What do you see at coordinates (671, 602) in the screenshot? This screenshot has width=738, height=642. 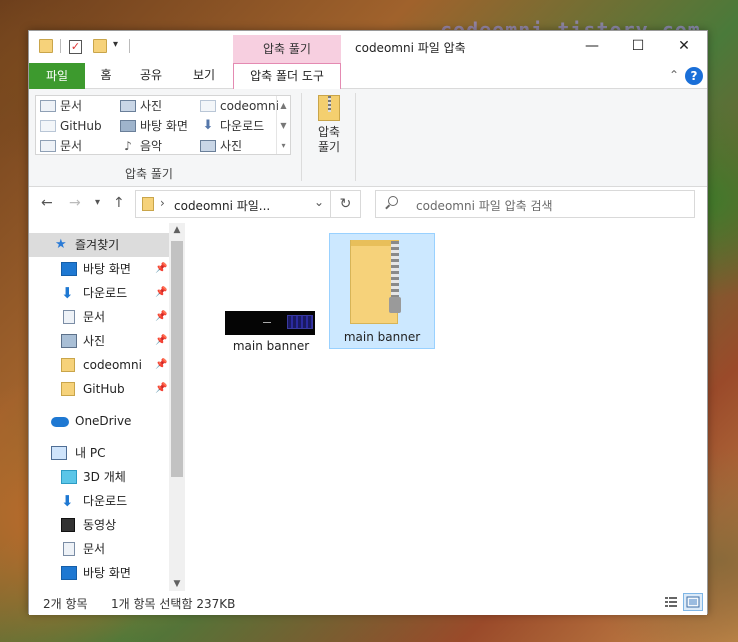 I see `details-view-icon` at bounding box center [671, 602].